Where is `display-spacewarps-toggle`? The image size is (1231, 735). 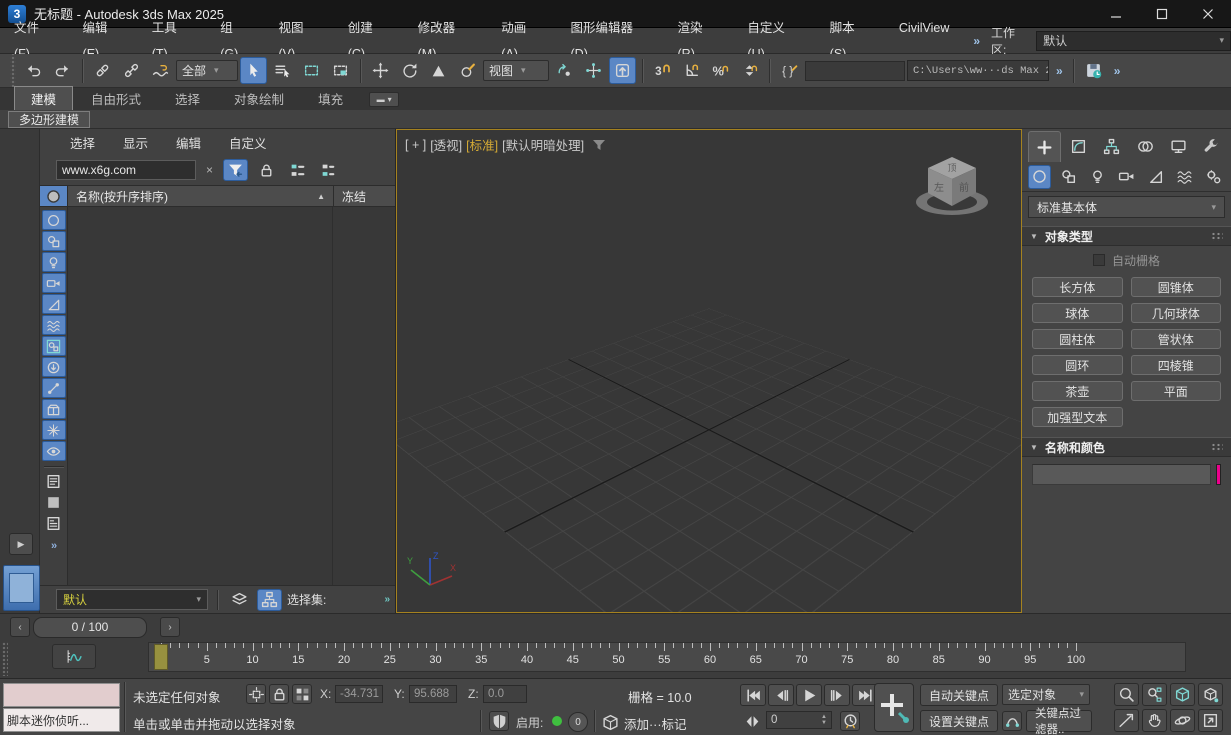
display-spacewarps-toggle is located at coordinates (53, 325).